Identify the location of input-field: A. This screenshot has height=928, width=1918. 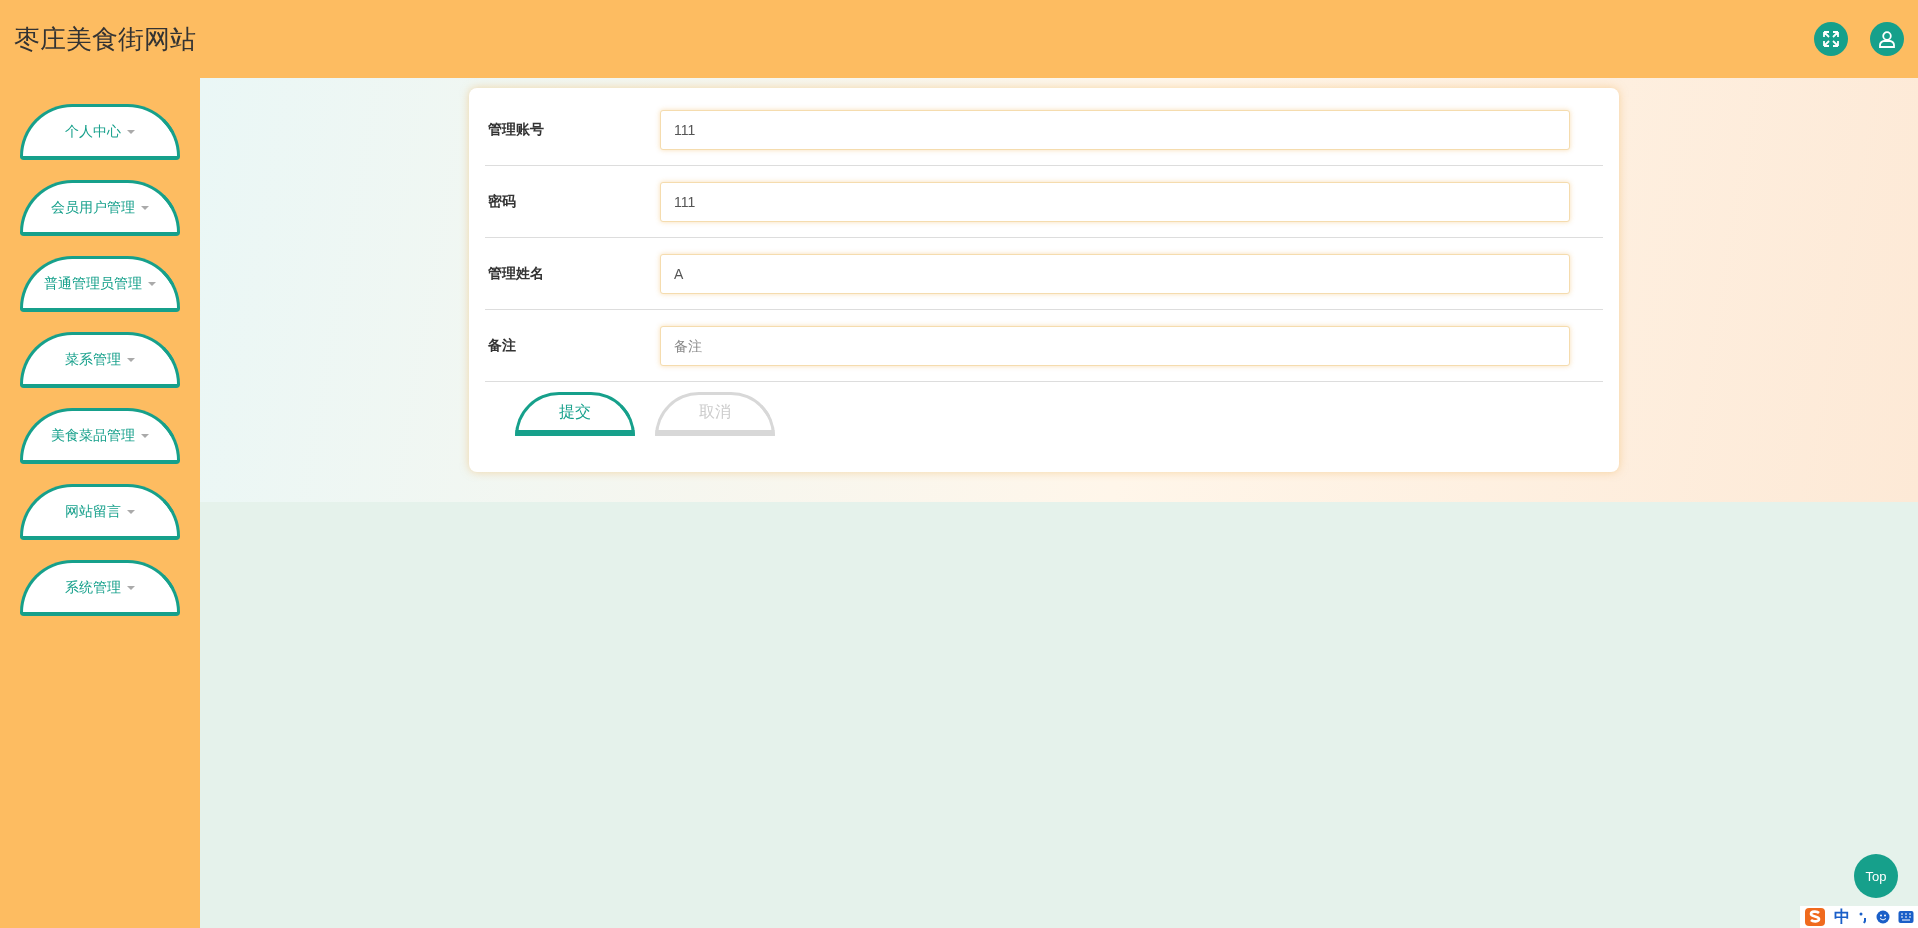
(1115, 273).